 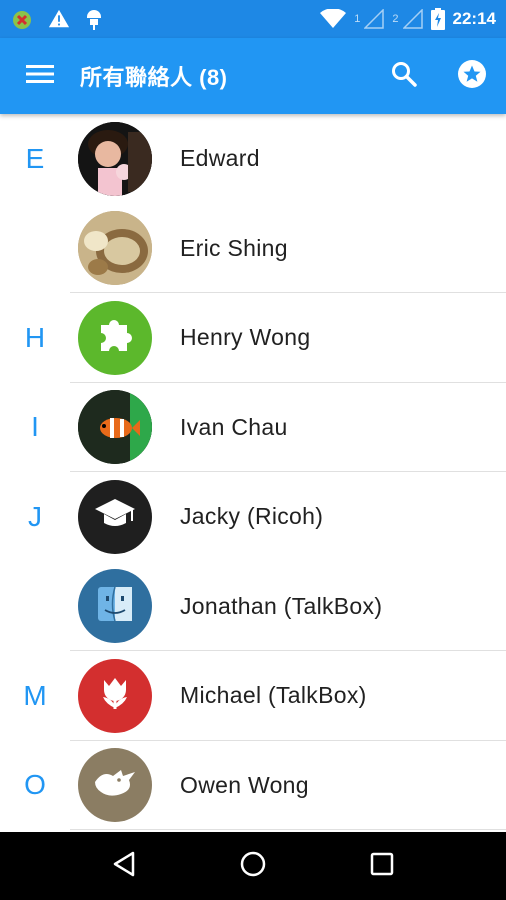 What do you see at coordinates (35, 158) in the screenshot?
I see `section-letter: E` at bounding box center [35, 158].